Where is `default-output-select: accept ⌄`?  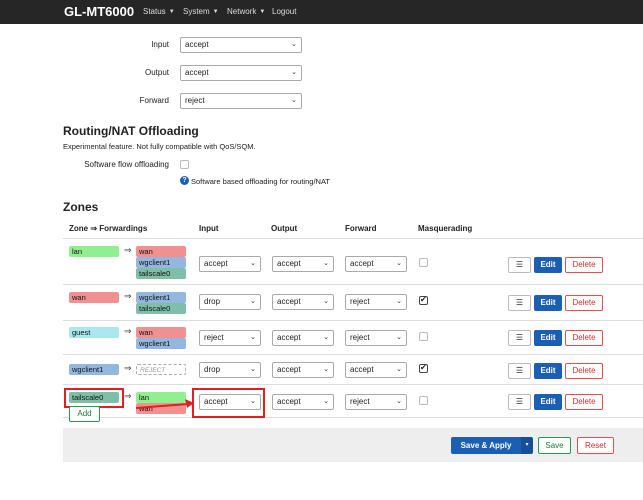 default-output-select: accept ⌄ is located at coordinates (241, 73).